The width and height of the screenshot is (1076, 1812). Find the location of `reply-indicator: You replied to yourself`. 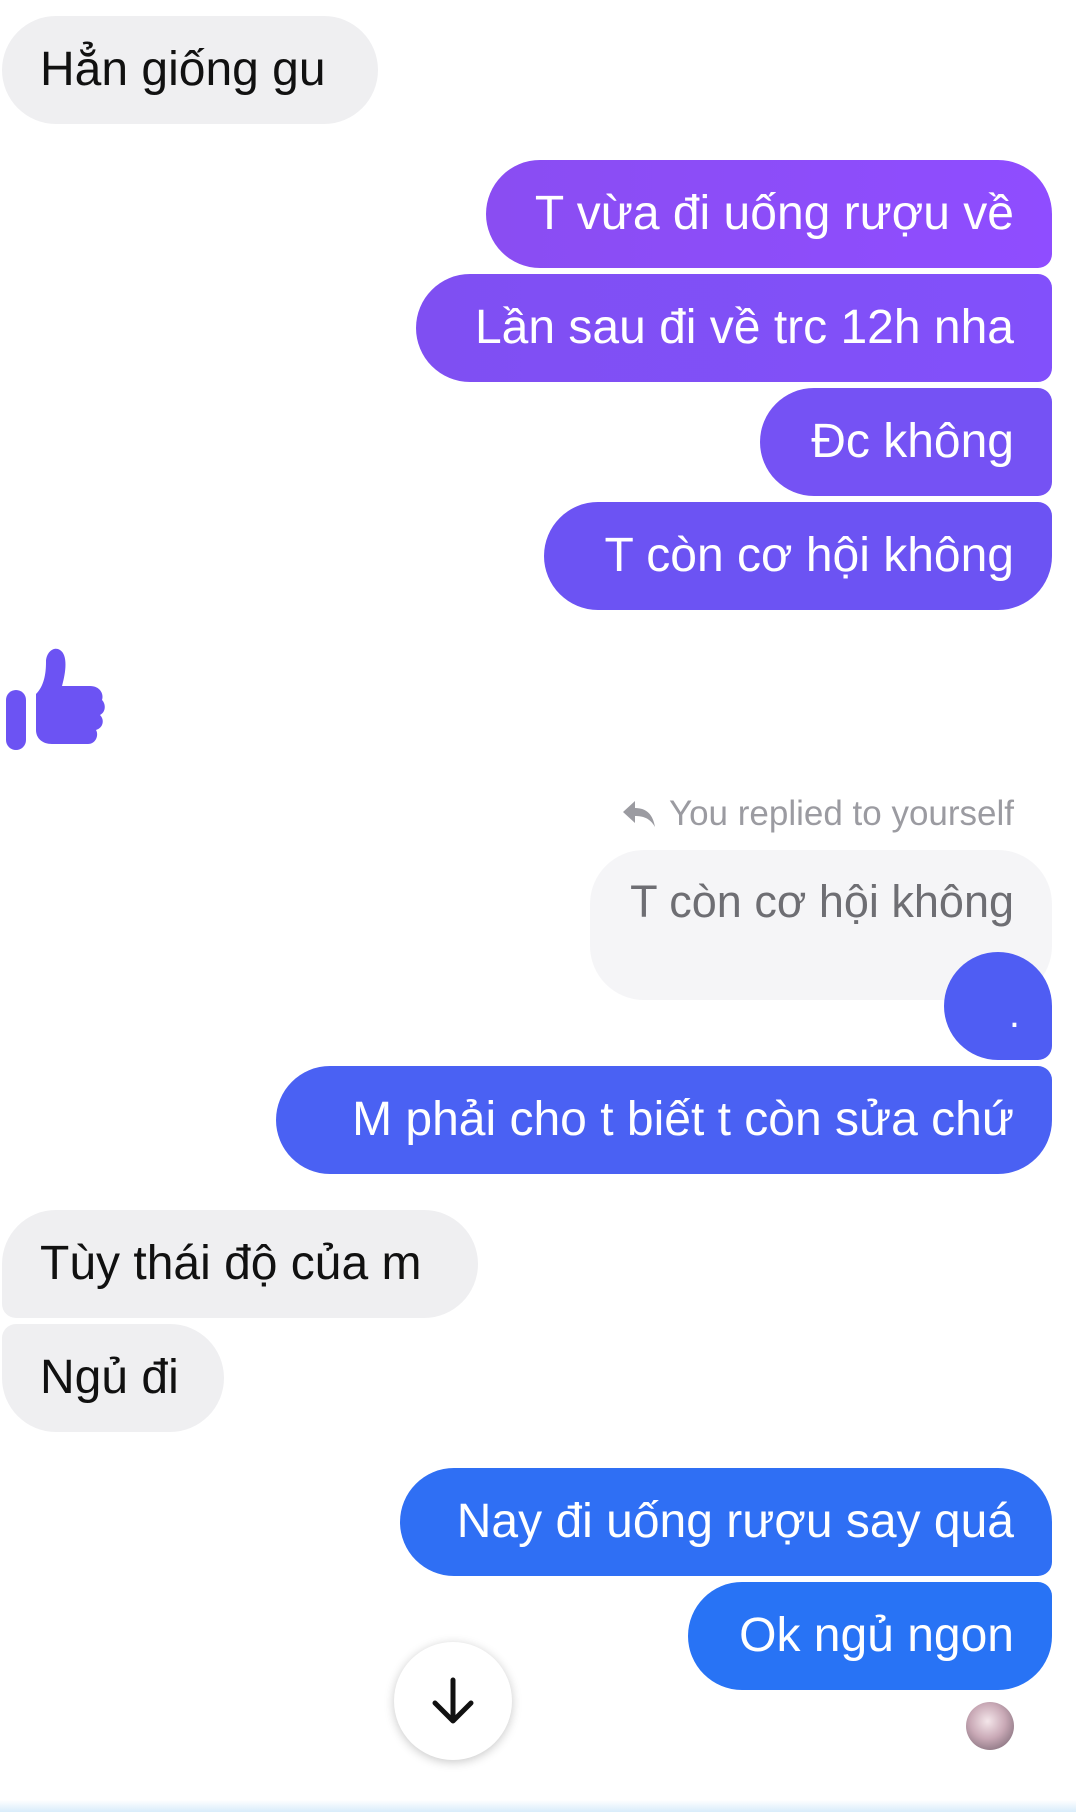

reply-indicator: You replied to yourself is located at coordinates (817, 814).